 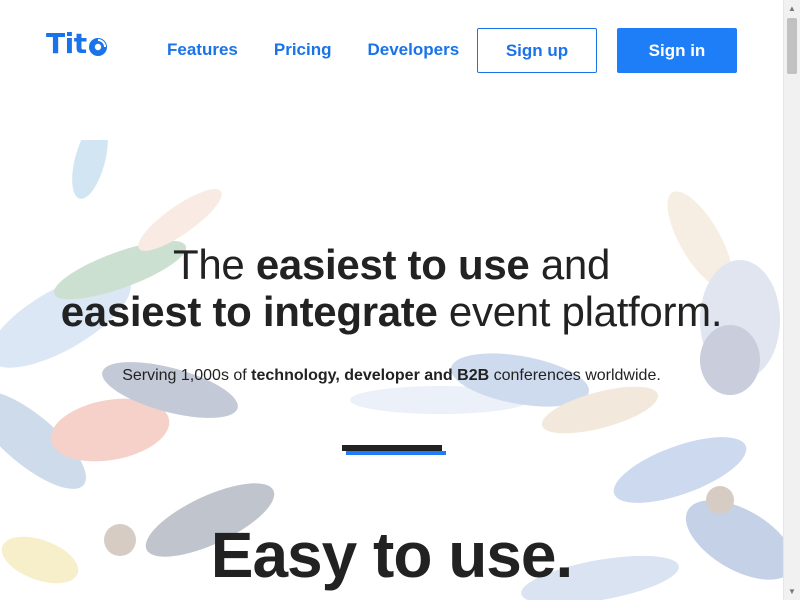 What do you see at coordinates (414, 50) in the screenshot?
I see `nav-link-developers: Developers` at bounding box center [414, 50].